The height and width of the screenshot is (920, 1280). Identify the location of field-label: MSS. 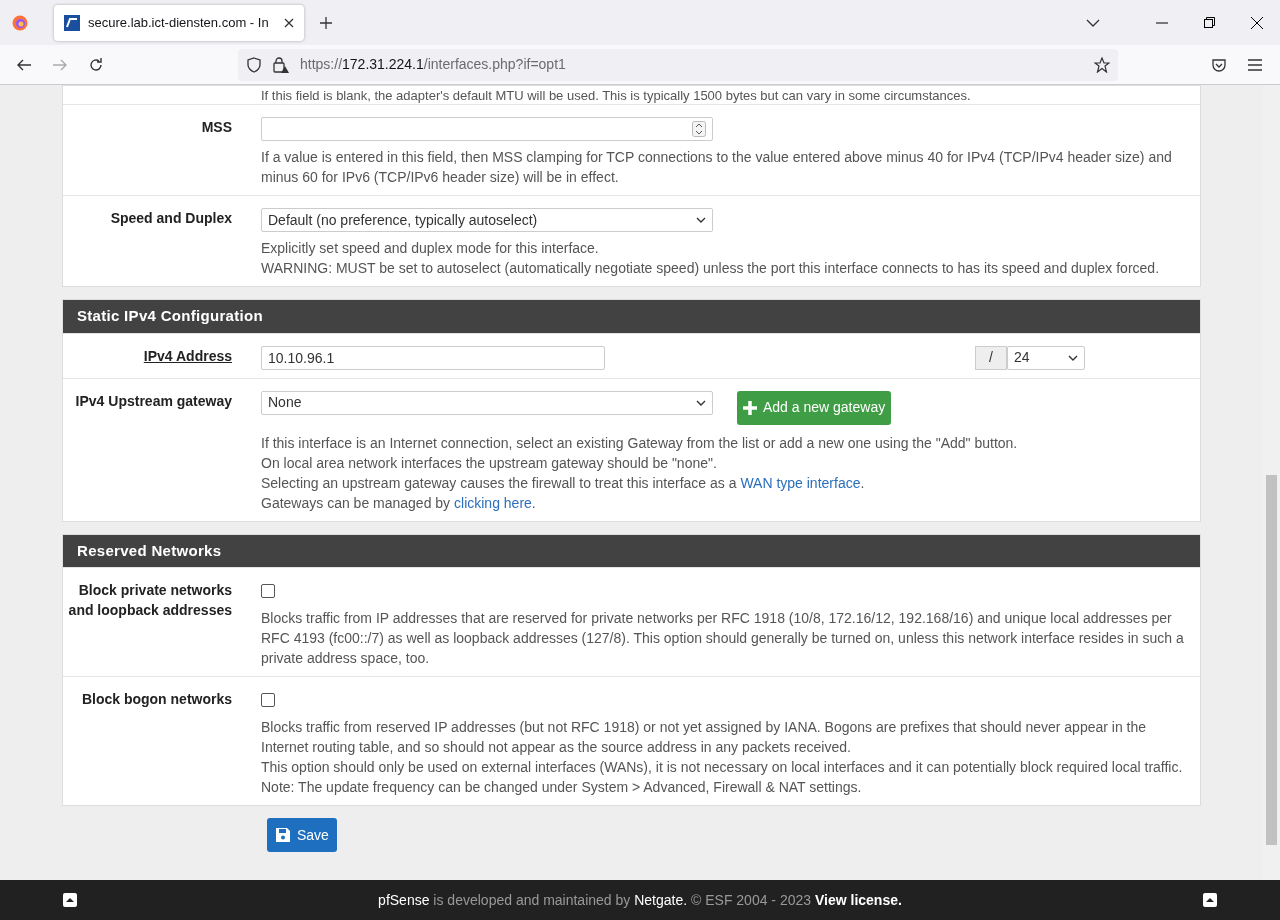
(216, 127).